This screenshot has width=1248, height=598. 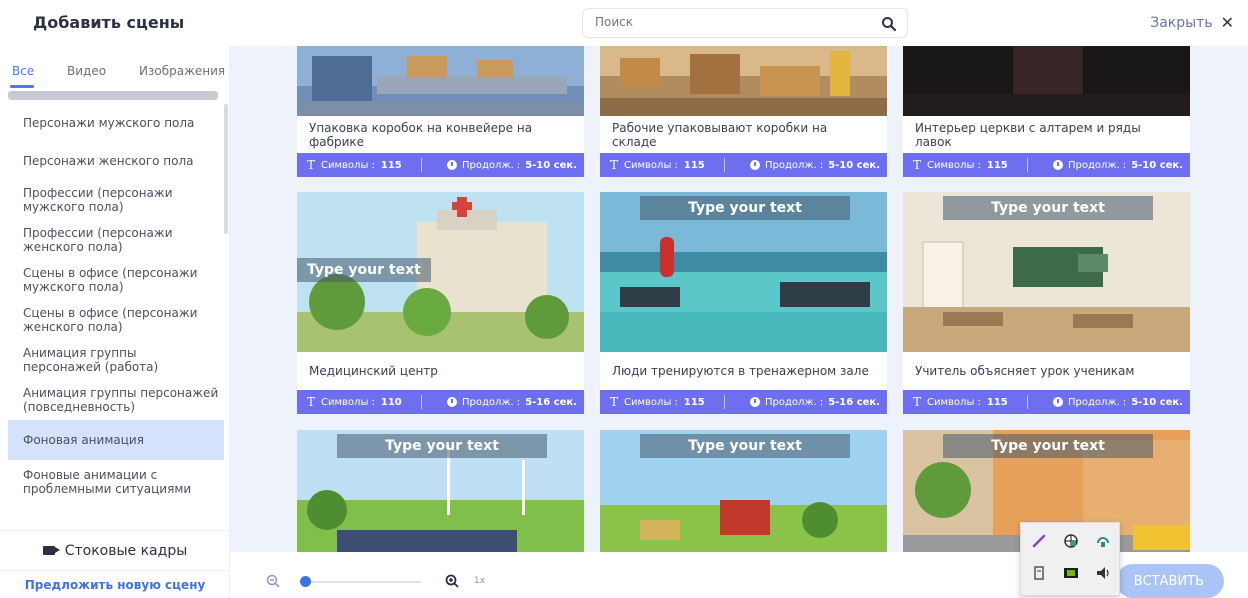 What do you see at coordinates (110, 280) in the screenshot?
I see `category-label: Сцены в офисе (персонажи мужского пола)` at bounding box center [110, 280].